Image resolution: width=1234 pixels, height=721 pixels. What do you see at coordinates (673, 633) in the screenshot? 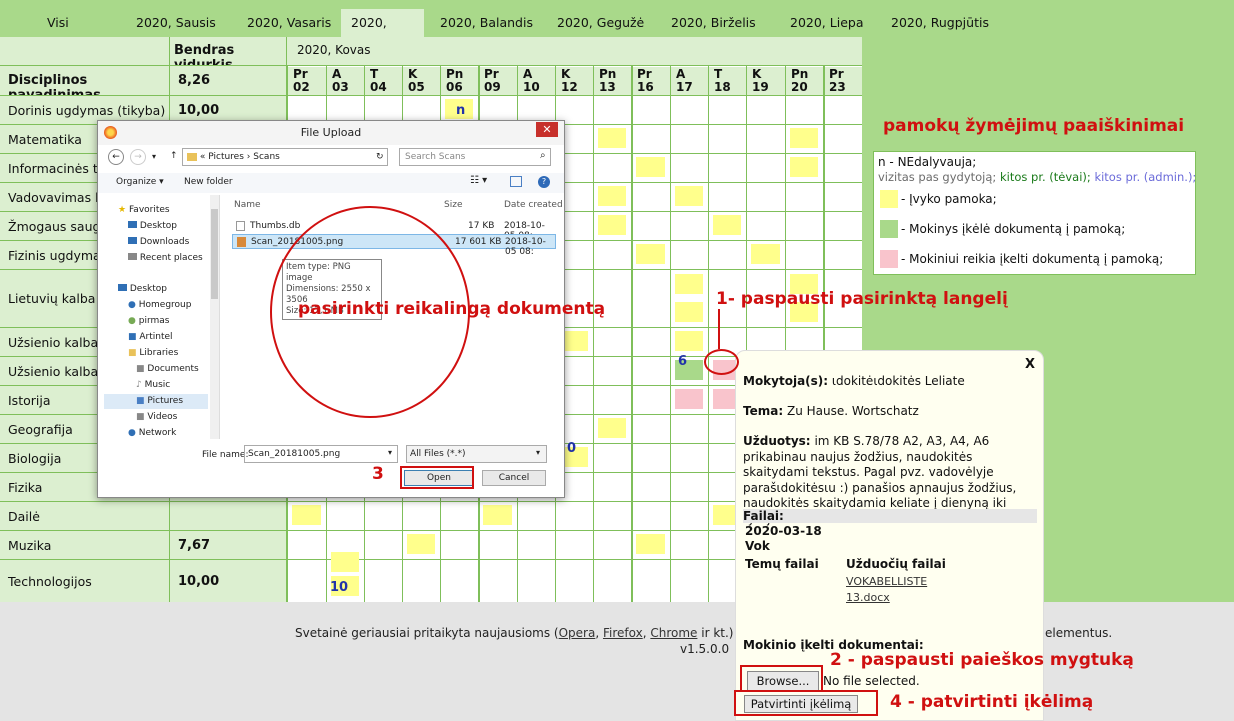
I see `chrome-link: Chrome` at bounding box center [673, 633].